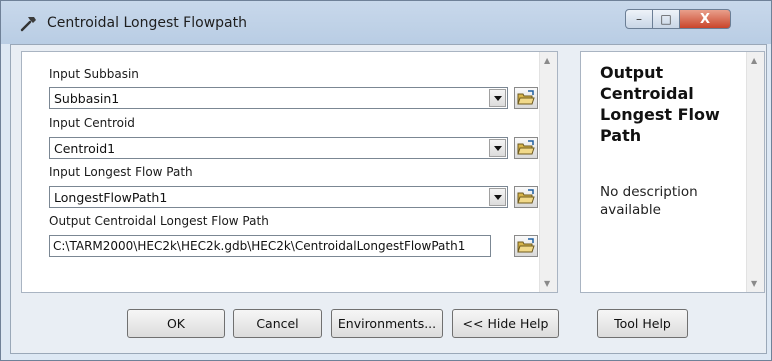 The width and height of the screenshot is (772, 361). I want to click on window-controls: – □ X, so click(695, 20).